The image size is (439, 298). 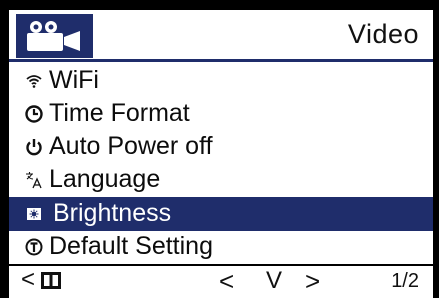 What do you see at coordinates (131, 146) in the screenshot?
I see `menu-item-label: Auto Power off` at bounding box center [131, 146].